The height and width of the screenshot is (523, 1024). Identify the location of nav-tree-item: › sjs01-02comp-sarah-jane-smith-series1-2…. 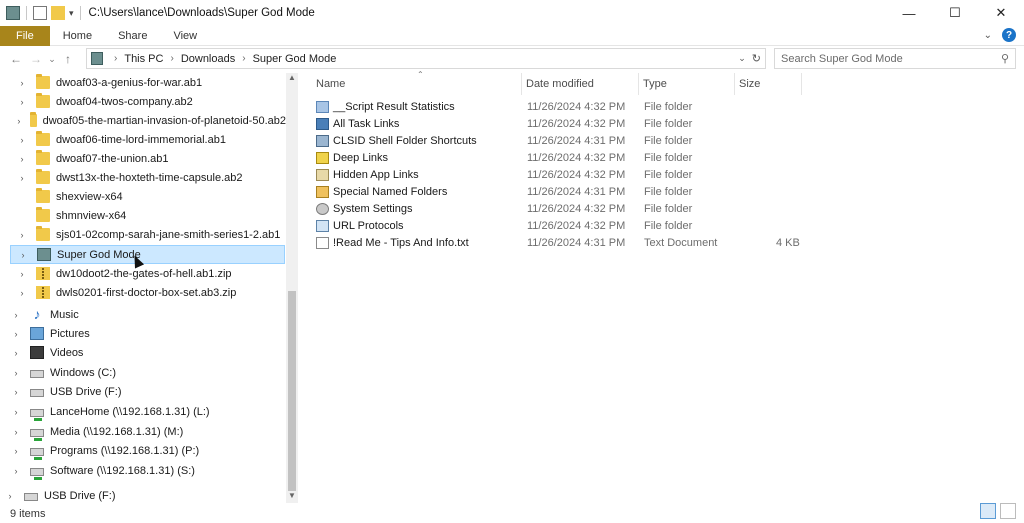
(143, 234).